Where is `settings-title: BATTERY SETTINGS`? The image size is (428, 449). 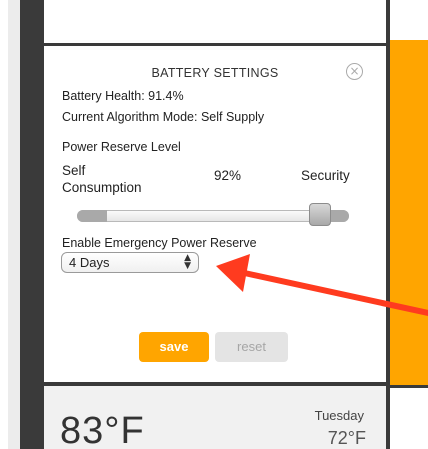 settings-title: BATTERY SETTINGS is located at coordinates (215, 73).